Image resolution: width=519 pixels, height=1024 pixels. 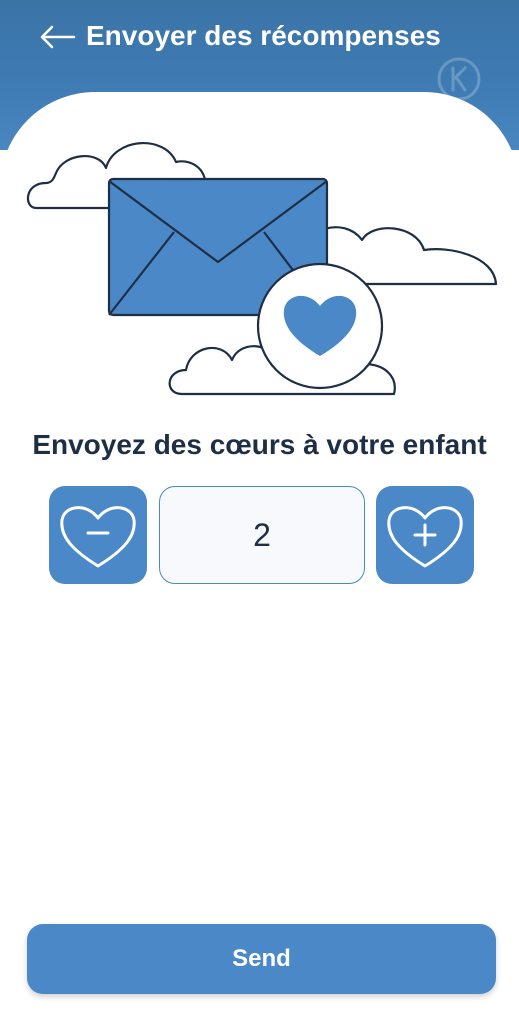 I want to click on arrow-left-icon, so click(x=58, y=37).